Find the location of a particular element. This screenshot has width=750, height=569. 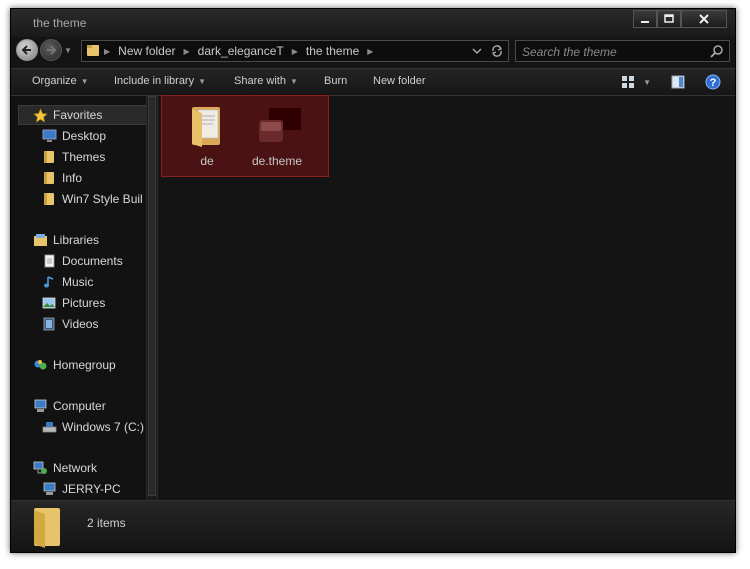

libraries-icon is located at coordinates (40, 240).